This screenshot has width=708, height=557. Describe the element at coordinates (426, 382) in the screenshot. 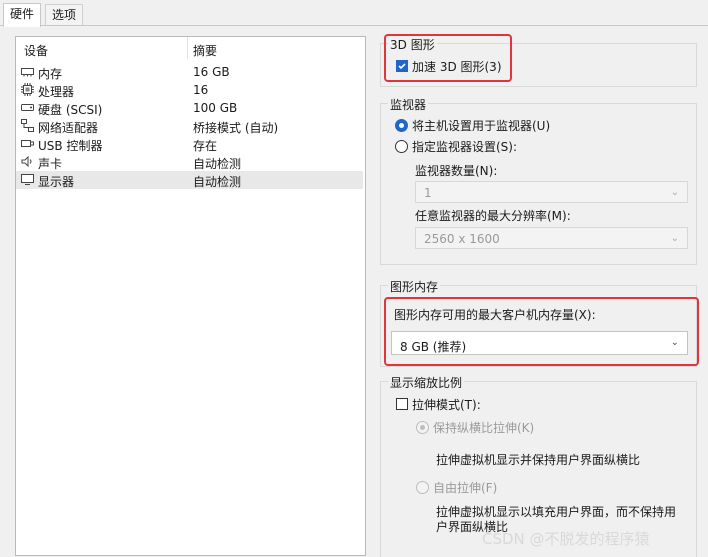

I see `group-title-display-scaling: 显示缩放比例` at that location.